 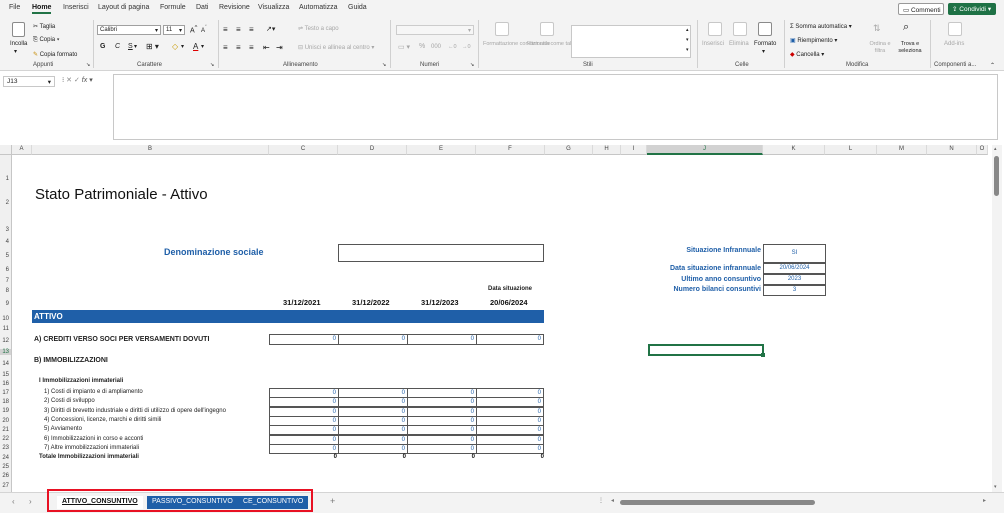 I want to click on wrap-text-button: ⇌ Testo a capo, so click(x=318, y=28).